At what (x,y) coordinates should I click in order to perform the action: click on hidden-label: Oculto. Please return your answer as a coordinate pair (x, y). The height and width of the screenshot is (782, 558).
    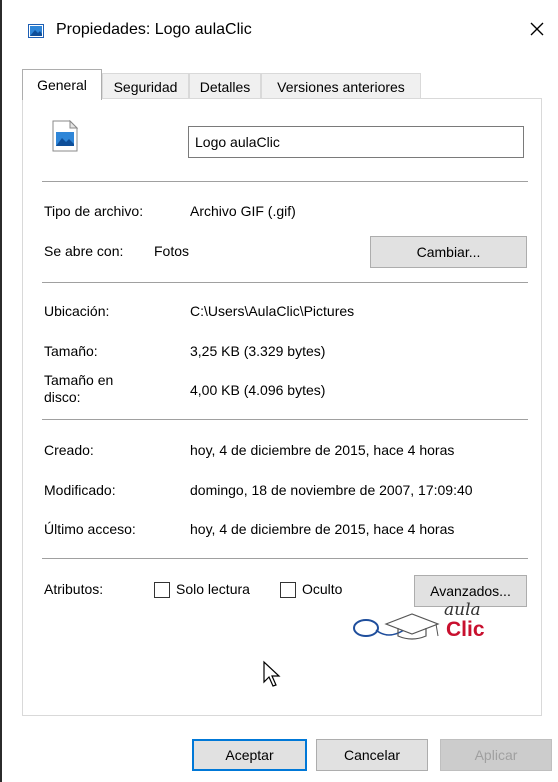
    Looking at the image, I should click on (322, 589).